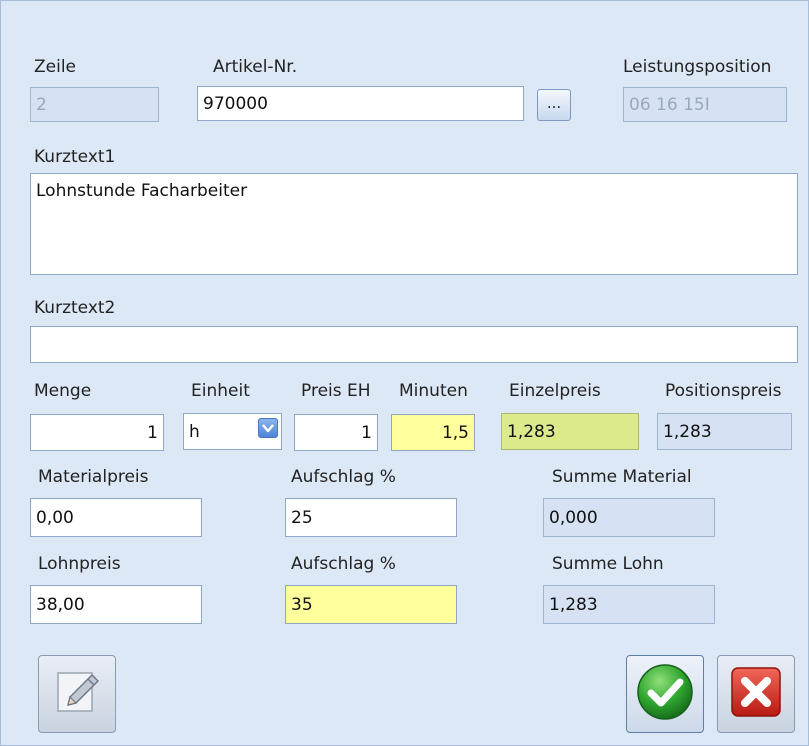 This screenshot has width=809, height=746. Describe the element at coordinates (343, 564) in the screenshot. I see `aufschlag-lohn-label: Aufschlag %` at that location.